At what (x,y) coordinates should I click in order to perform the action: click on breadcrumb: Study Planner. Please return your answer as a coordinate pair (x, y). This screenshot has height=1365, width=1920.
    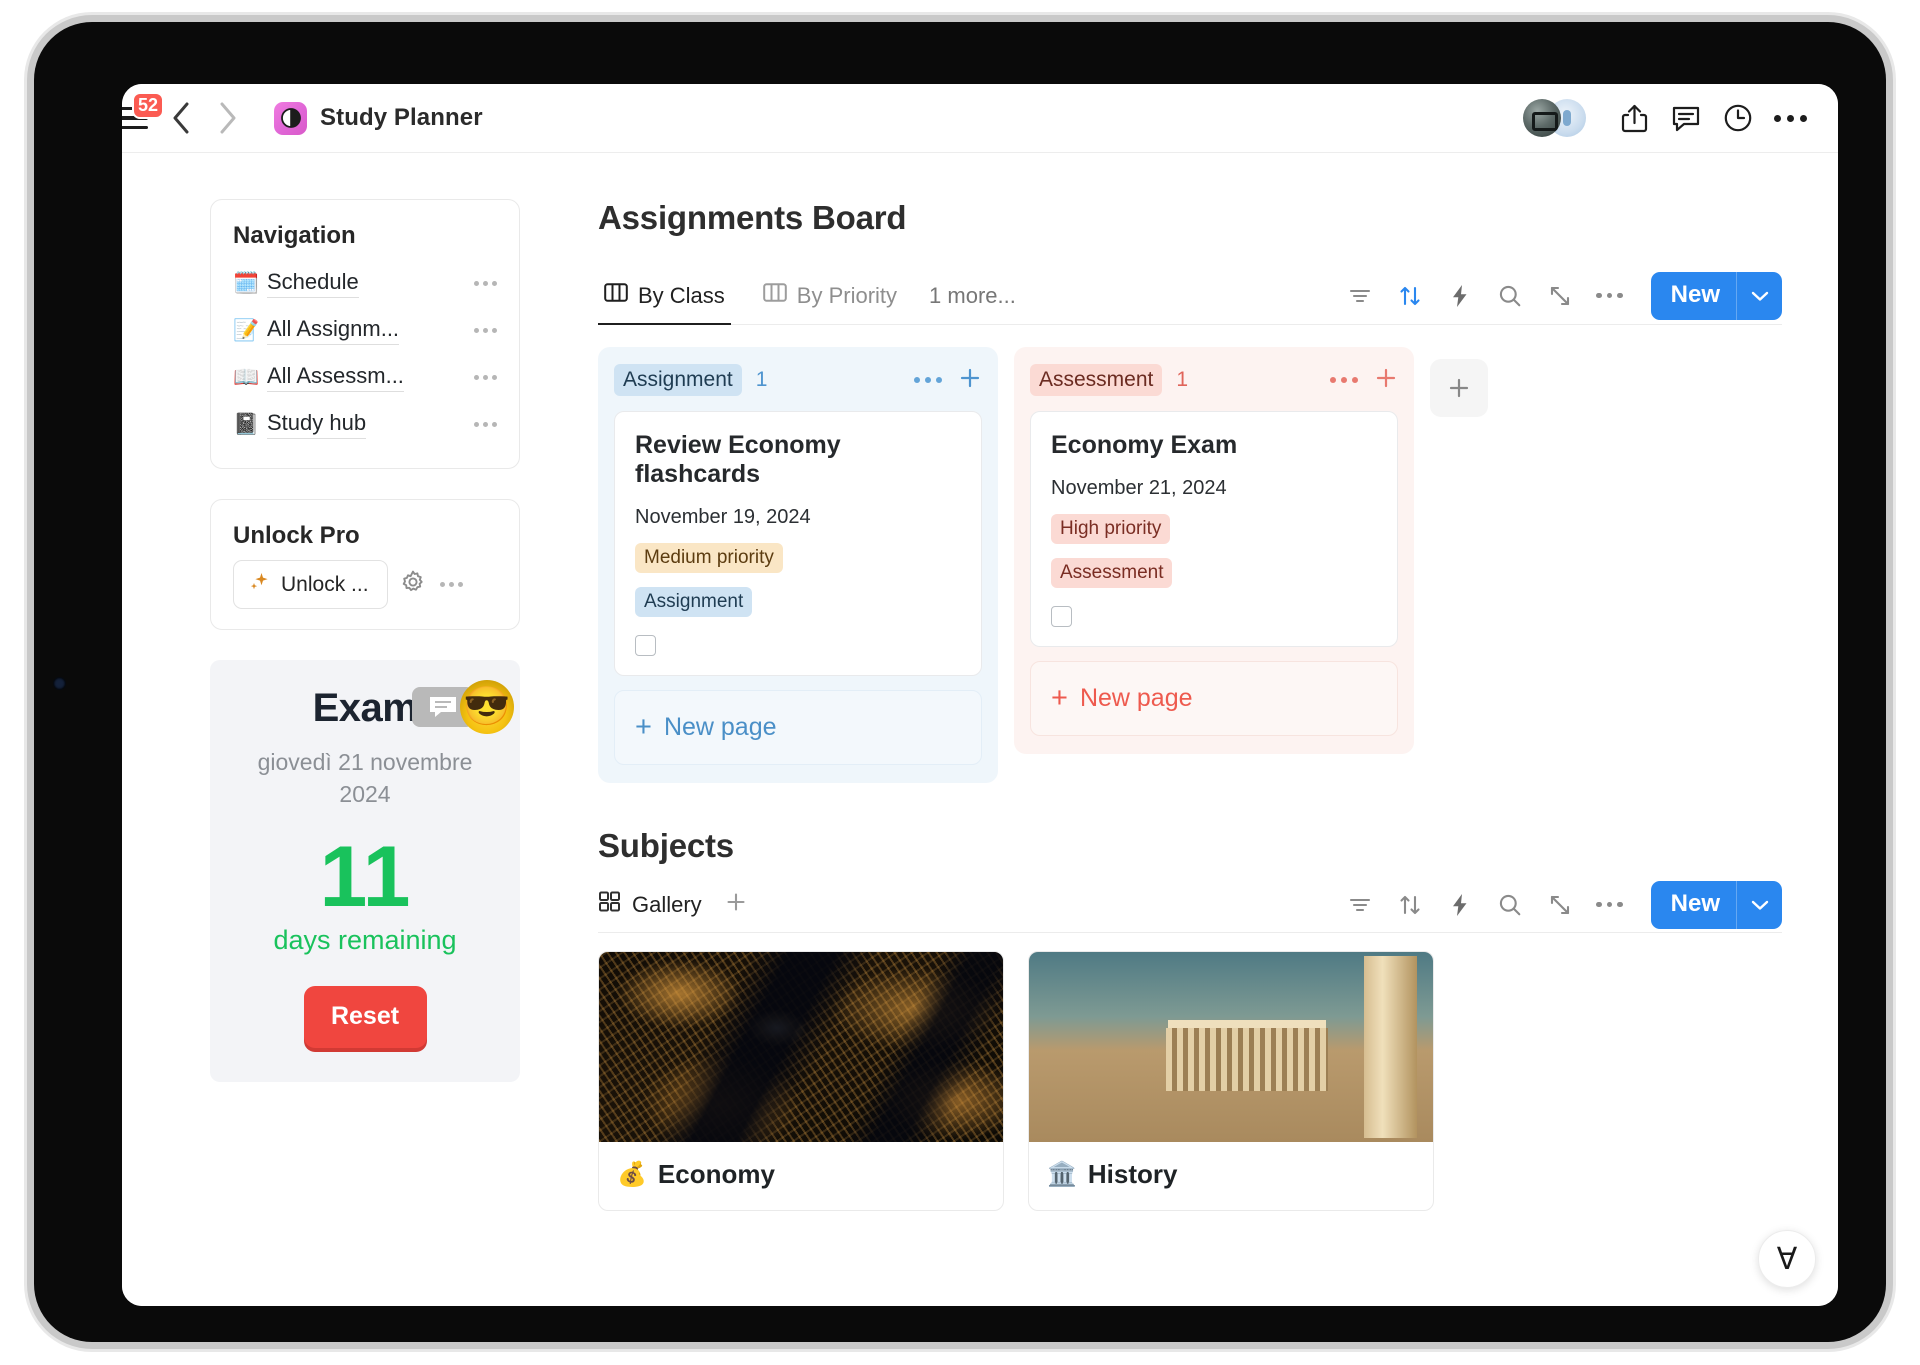
    Looking at the image, I should click on (378, 118).